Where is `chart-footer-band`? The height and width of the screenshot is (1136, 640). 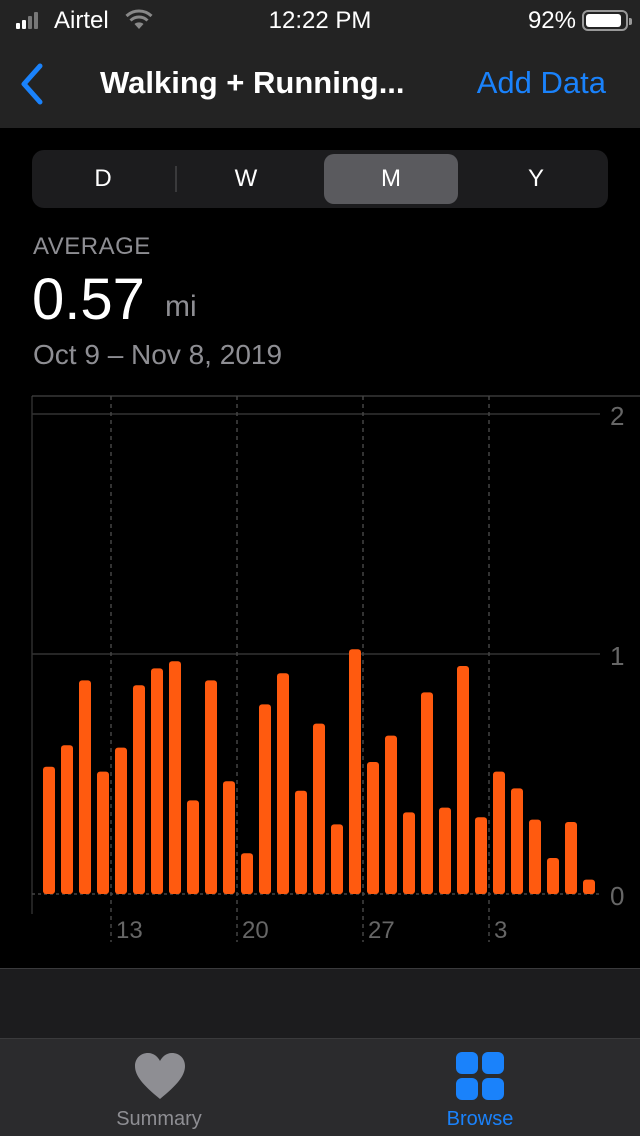 chart-footer-band is located at coordinates (320, 1003).